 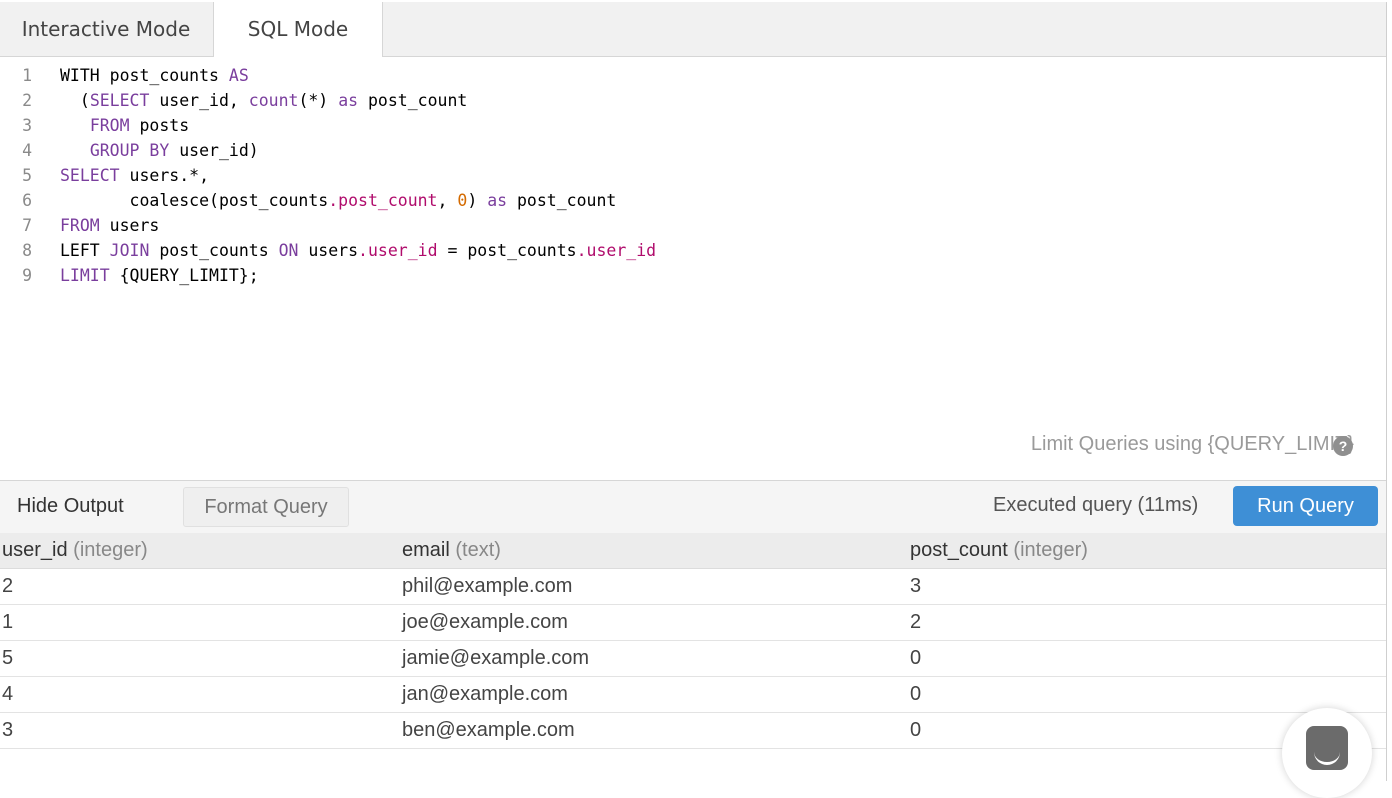 I want to click on code-line-1: 1 WITH post_counts AS, so click(x=135, y=75).